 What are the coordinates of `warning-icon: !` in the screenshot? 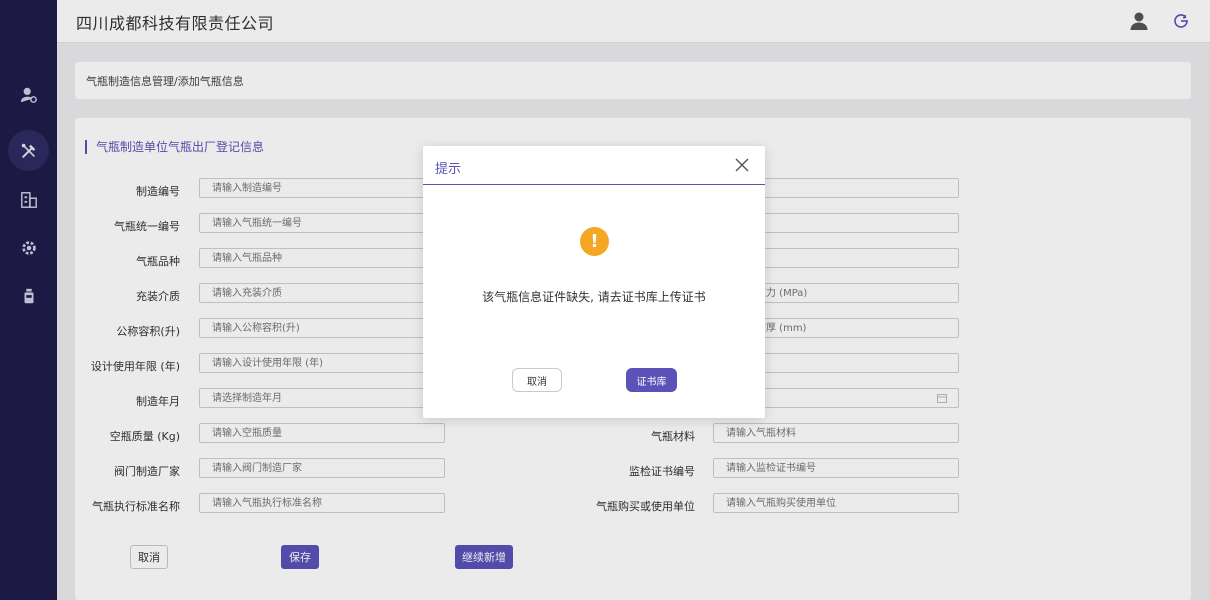 It's located at (594, 241).